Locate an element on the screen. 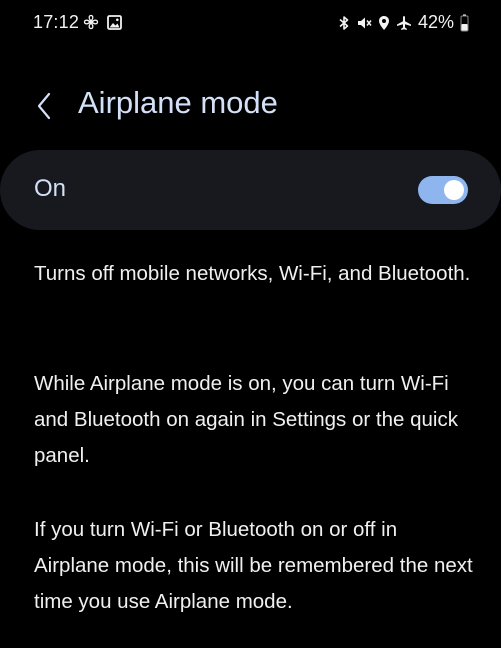 The width and height of the screenshot is (501, 648). fan-icon is located at coordinates (91, 22).